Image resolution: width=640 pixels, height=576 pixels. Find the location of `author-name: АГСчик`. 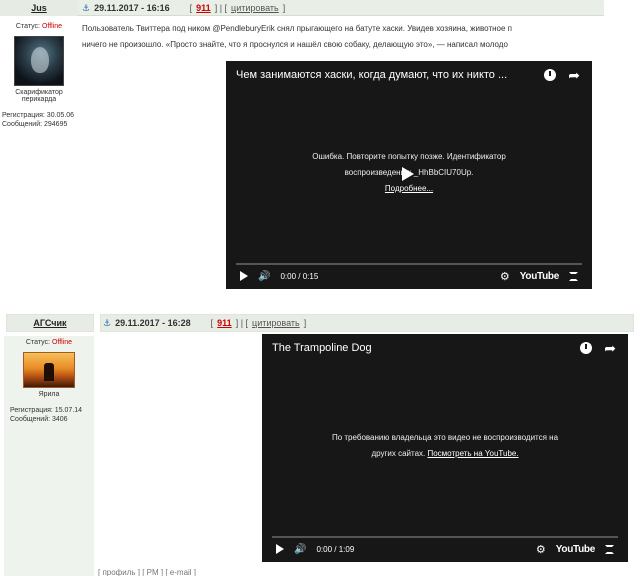

author-name: АГСчик is located at coordinates (50, 323).